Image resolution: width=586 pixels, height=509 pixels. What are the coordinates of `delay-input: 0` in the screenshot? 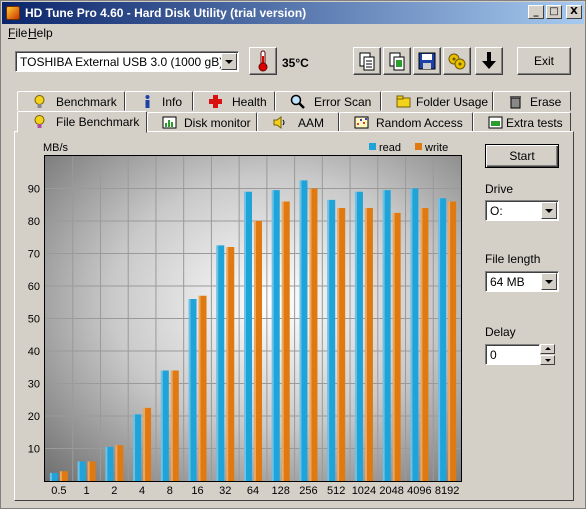 It's located at (512, 354).